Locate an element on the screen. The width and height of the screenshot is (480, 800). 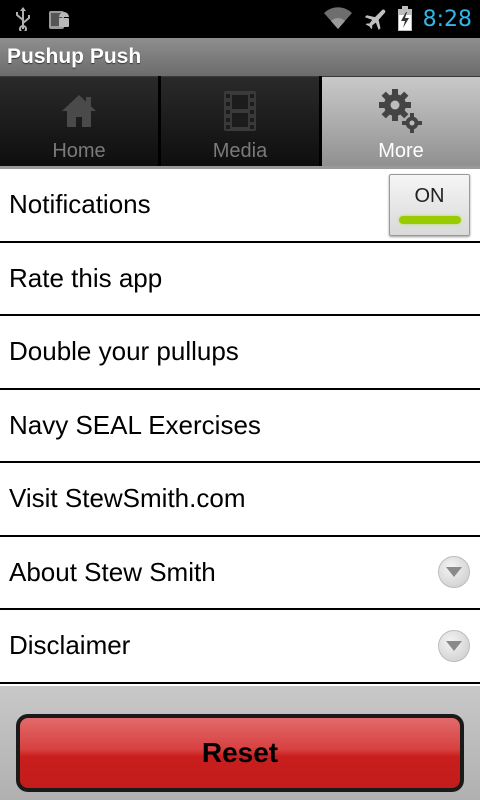
status-bar: 8:28 is located at coordinates (240, 19).